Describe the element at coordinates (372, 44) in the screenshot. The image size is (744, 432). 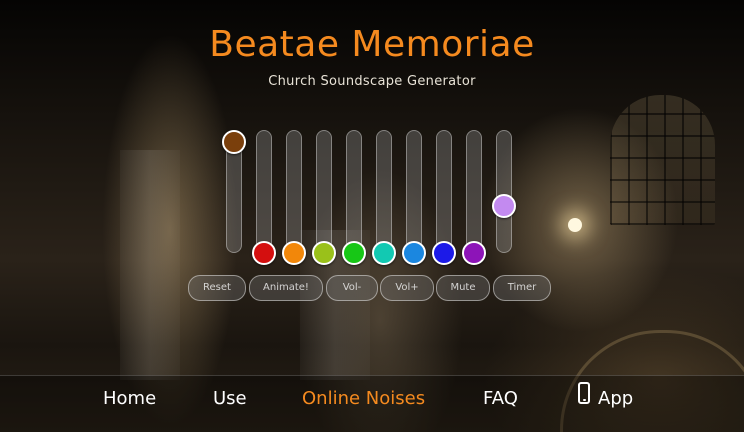
I see `app-title: Beatae Memoriae` at that location.